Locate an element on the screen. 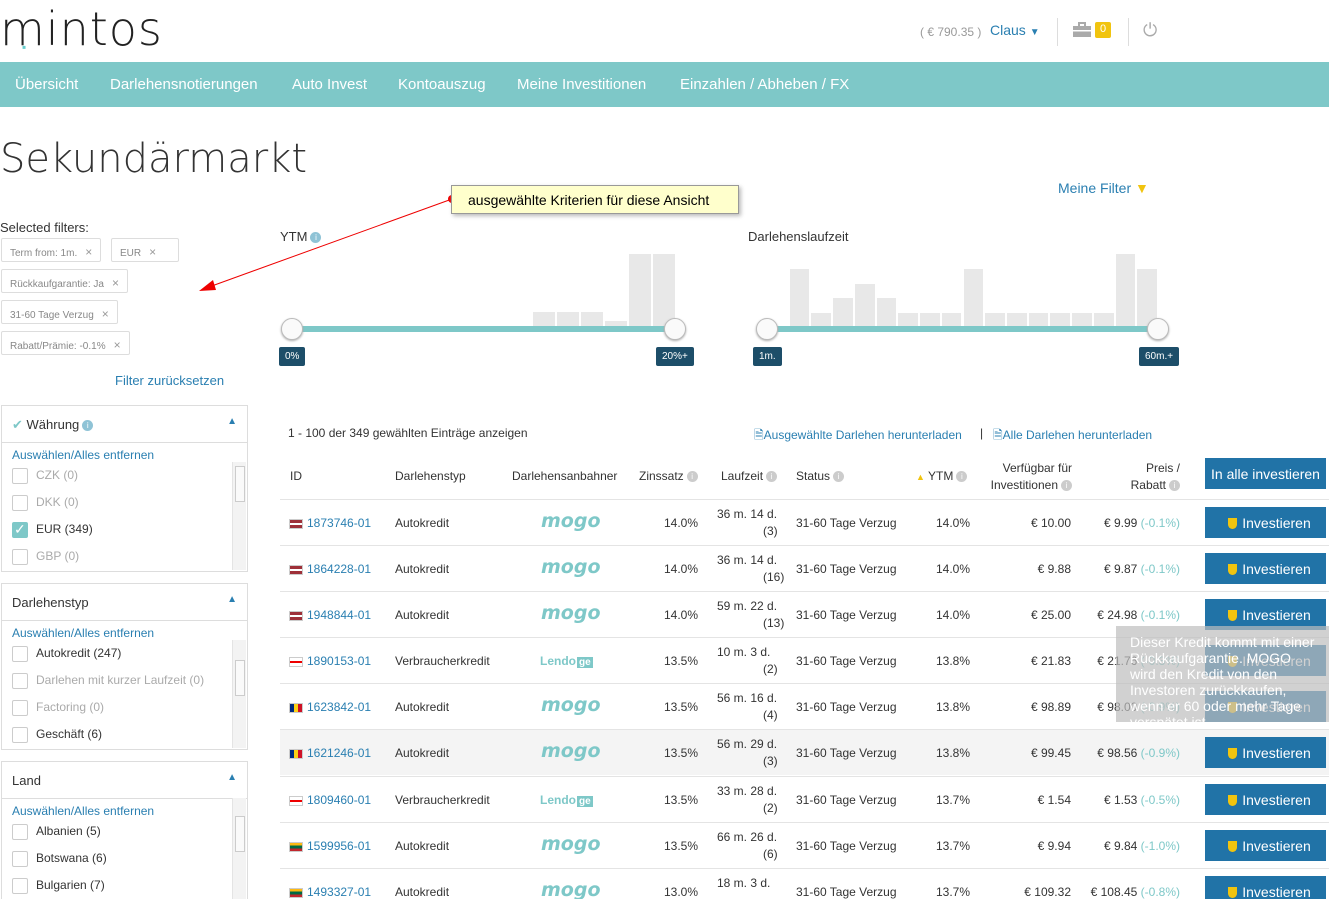 This screenshot has height=899, width=1329. loan-id-link: 1809460-01 is located at coordinates (330, 800).